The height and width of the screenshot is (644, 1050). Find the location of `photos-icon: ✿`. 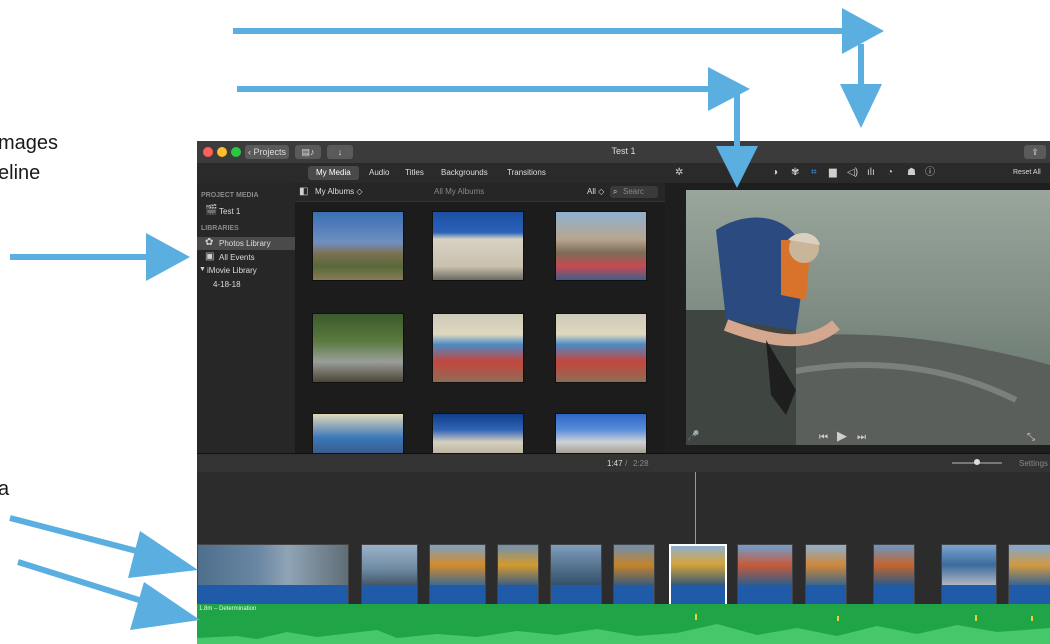

photos-icon: ✿ is located at coordinates (209, 242).